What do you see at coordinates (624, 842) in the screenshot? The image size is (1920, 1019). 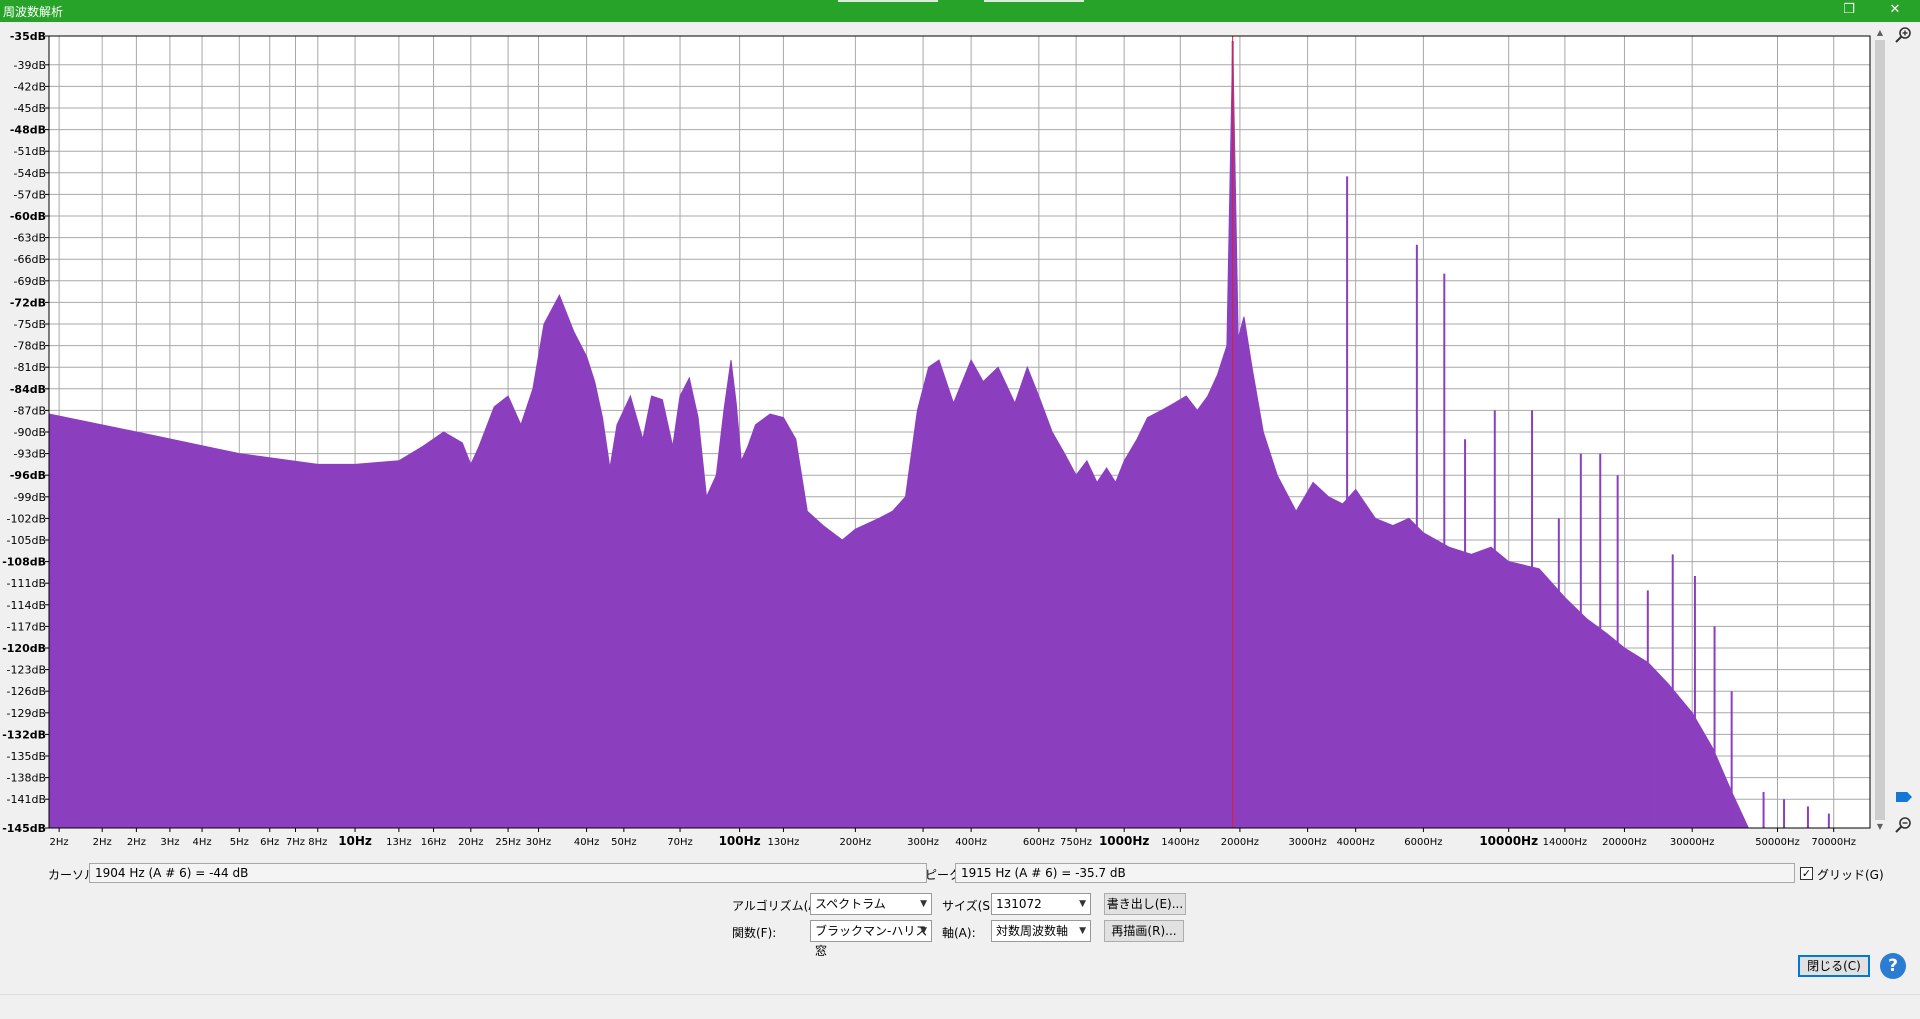 I see `x-tick-label: 50Hz` at bounding box center [624, 842].